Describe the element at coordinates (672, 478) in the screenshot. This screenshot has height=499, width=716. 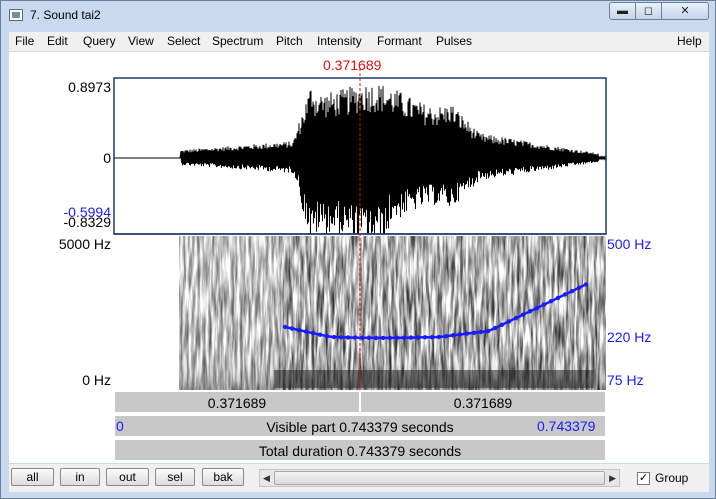
I see `group-label: Group` at that location.